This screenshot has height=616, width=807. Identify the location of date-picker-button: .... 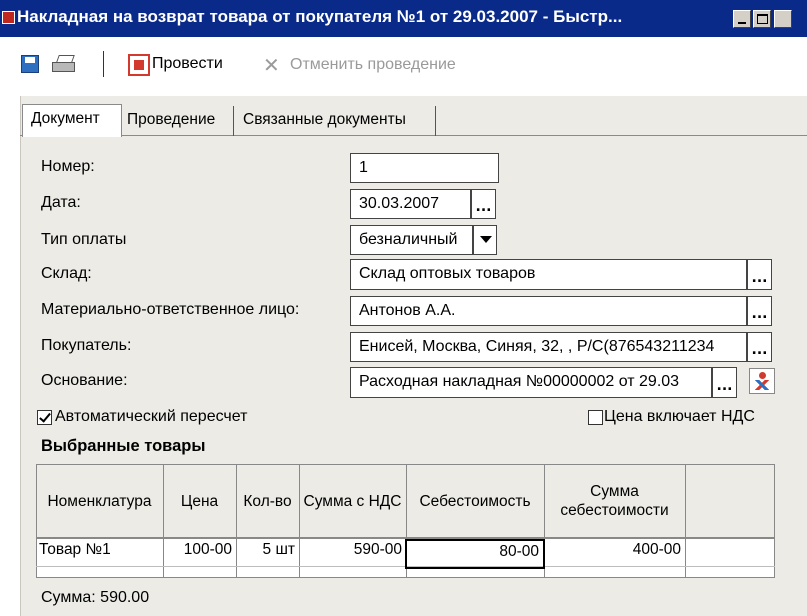
(483, 204).